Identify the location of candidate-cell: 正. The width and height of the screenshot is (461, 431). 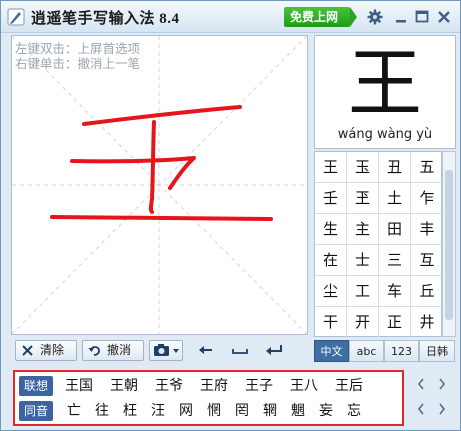
(395, 322).